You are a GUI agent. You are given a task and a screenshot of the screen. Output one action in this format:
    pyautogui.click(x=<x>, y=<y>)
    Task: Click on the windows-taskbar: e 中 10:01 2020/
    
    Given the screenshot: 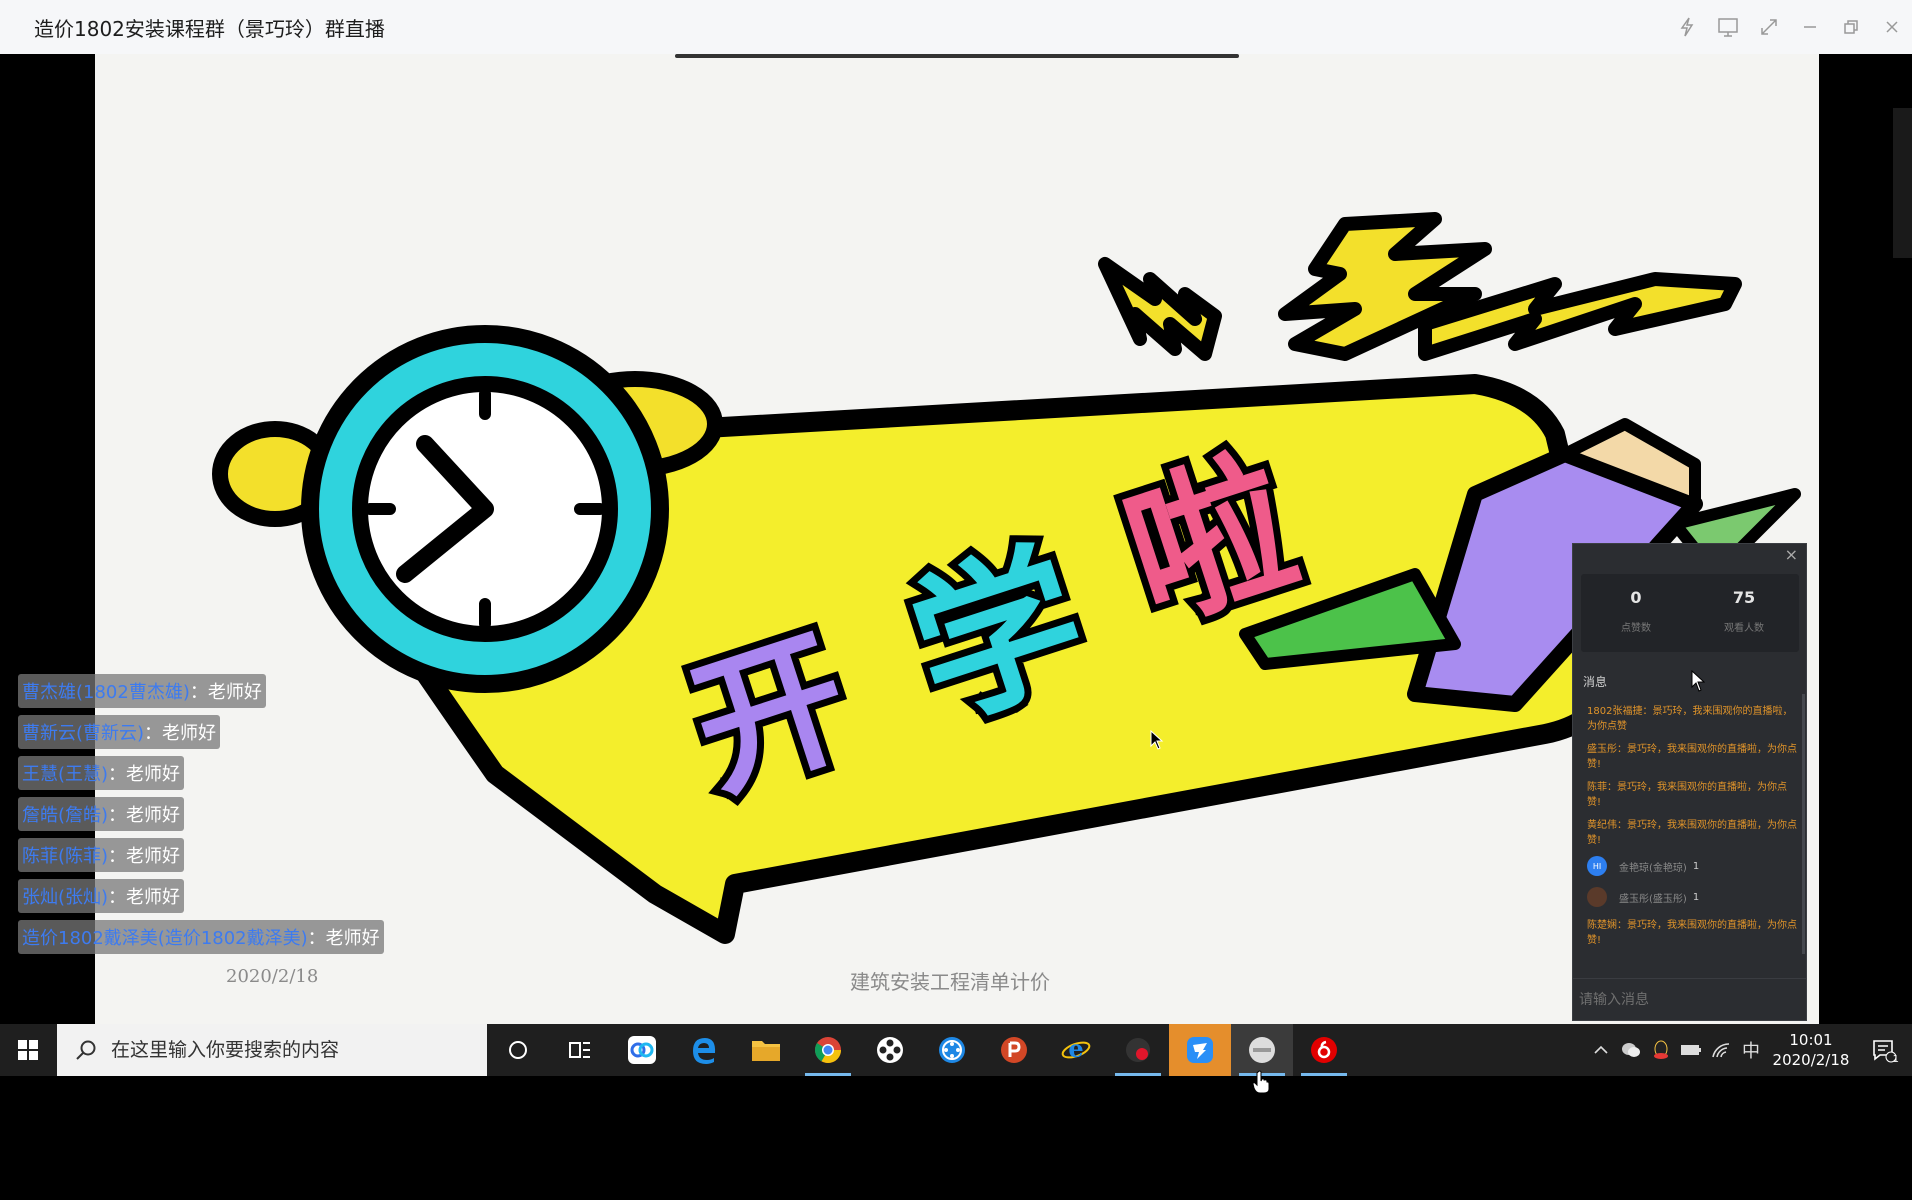 What is the action you would take?
    pyautogui.click(x=956, y=1050)
    